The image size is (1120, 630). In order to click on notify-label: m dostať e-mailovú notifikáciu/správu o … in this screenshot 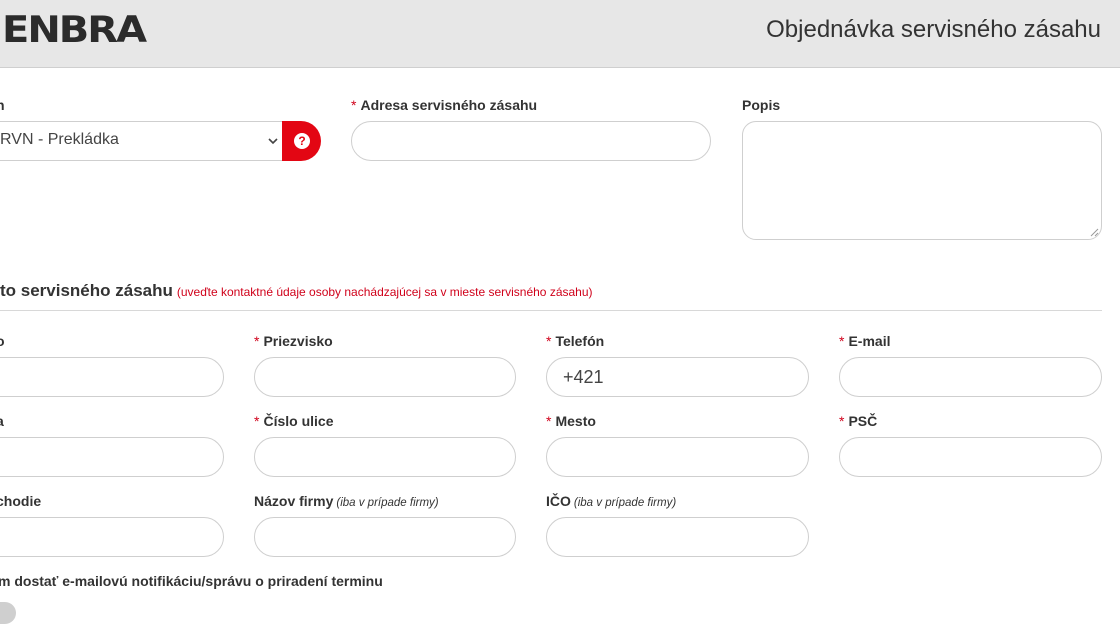, I will do `click(191, 581)`.